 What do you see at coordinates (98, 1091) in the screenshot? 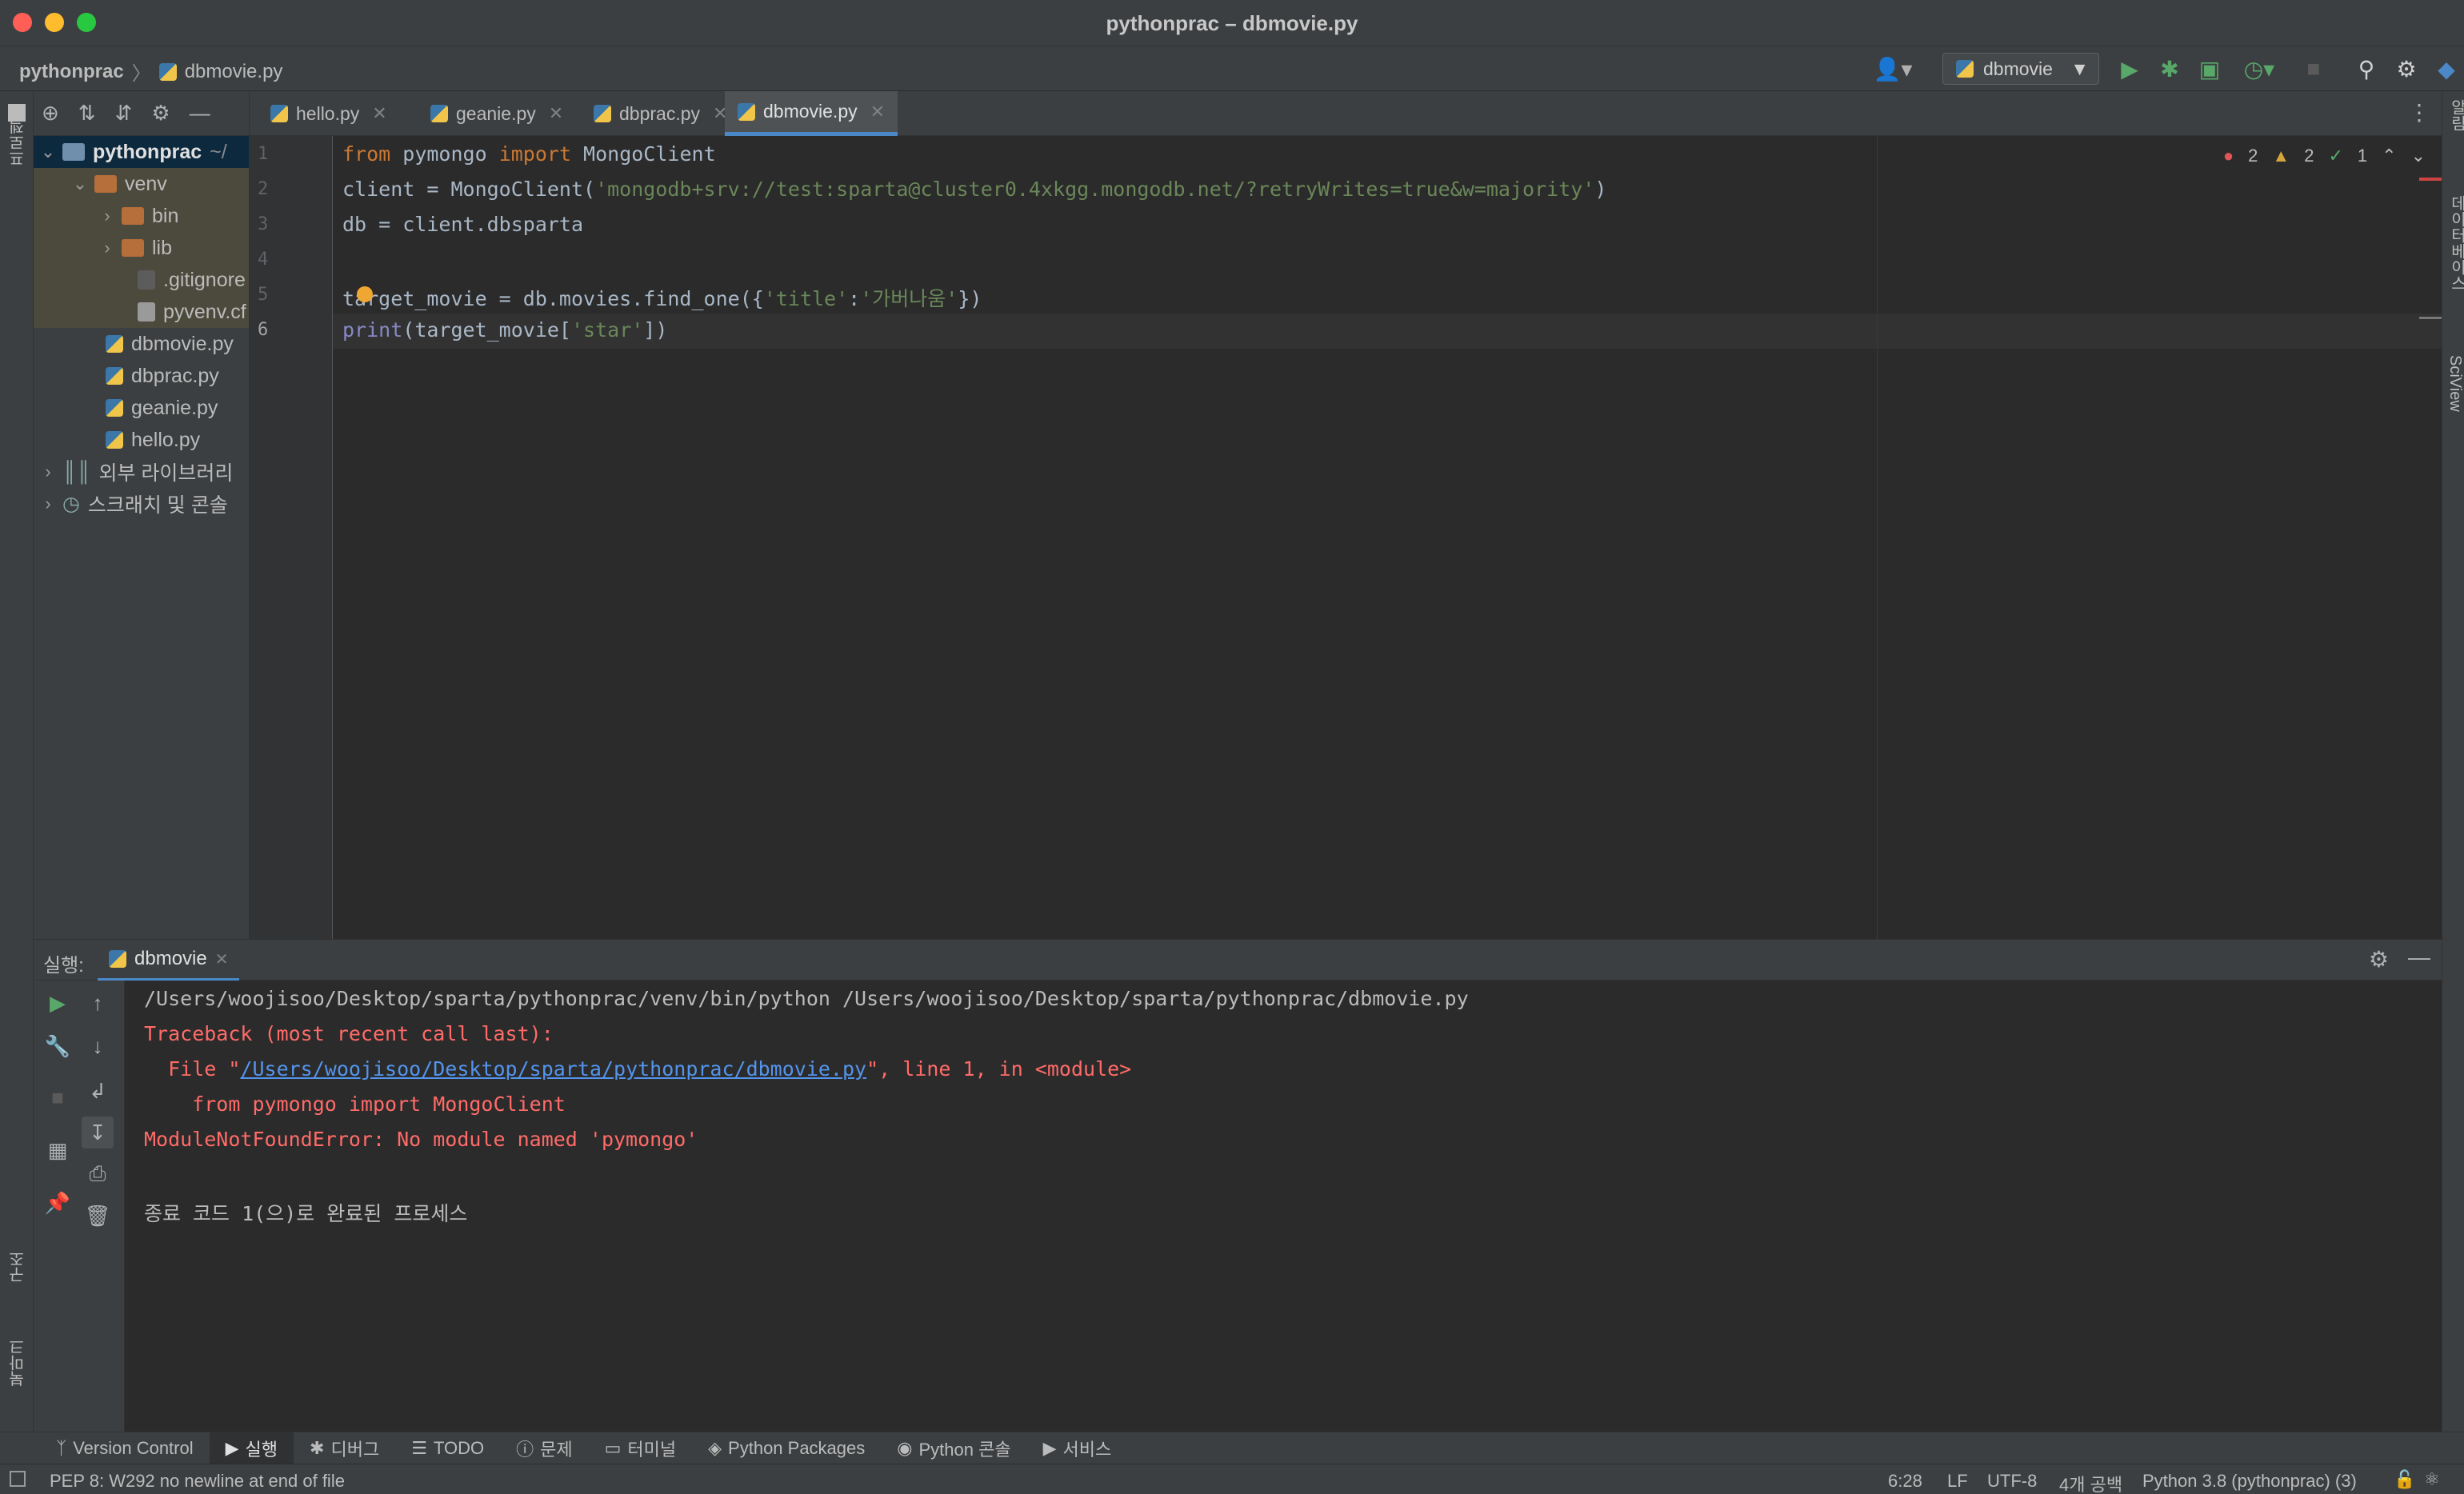
I see `soft-wrap-icon: ↲` at bounding box center [98, 1091].